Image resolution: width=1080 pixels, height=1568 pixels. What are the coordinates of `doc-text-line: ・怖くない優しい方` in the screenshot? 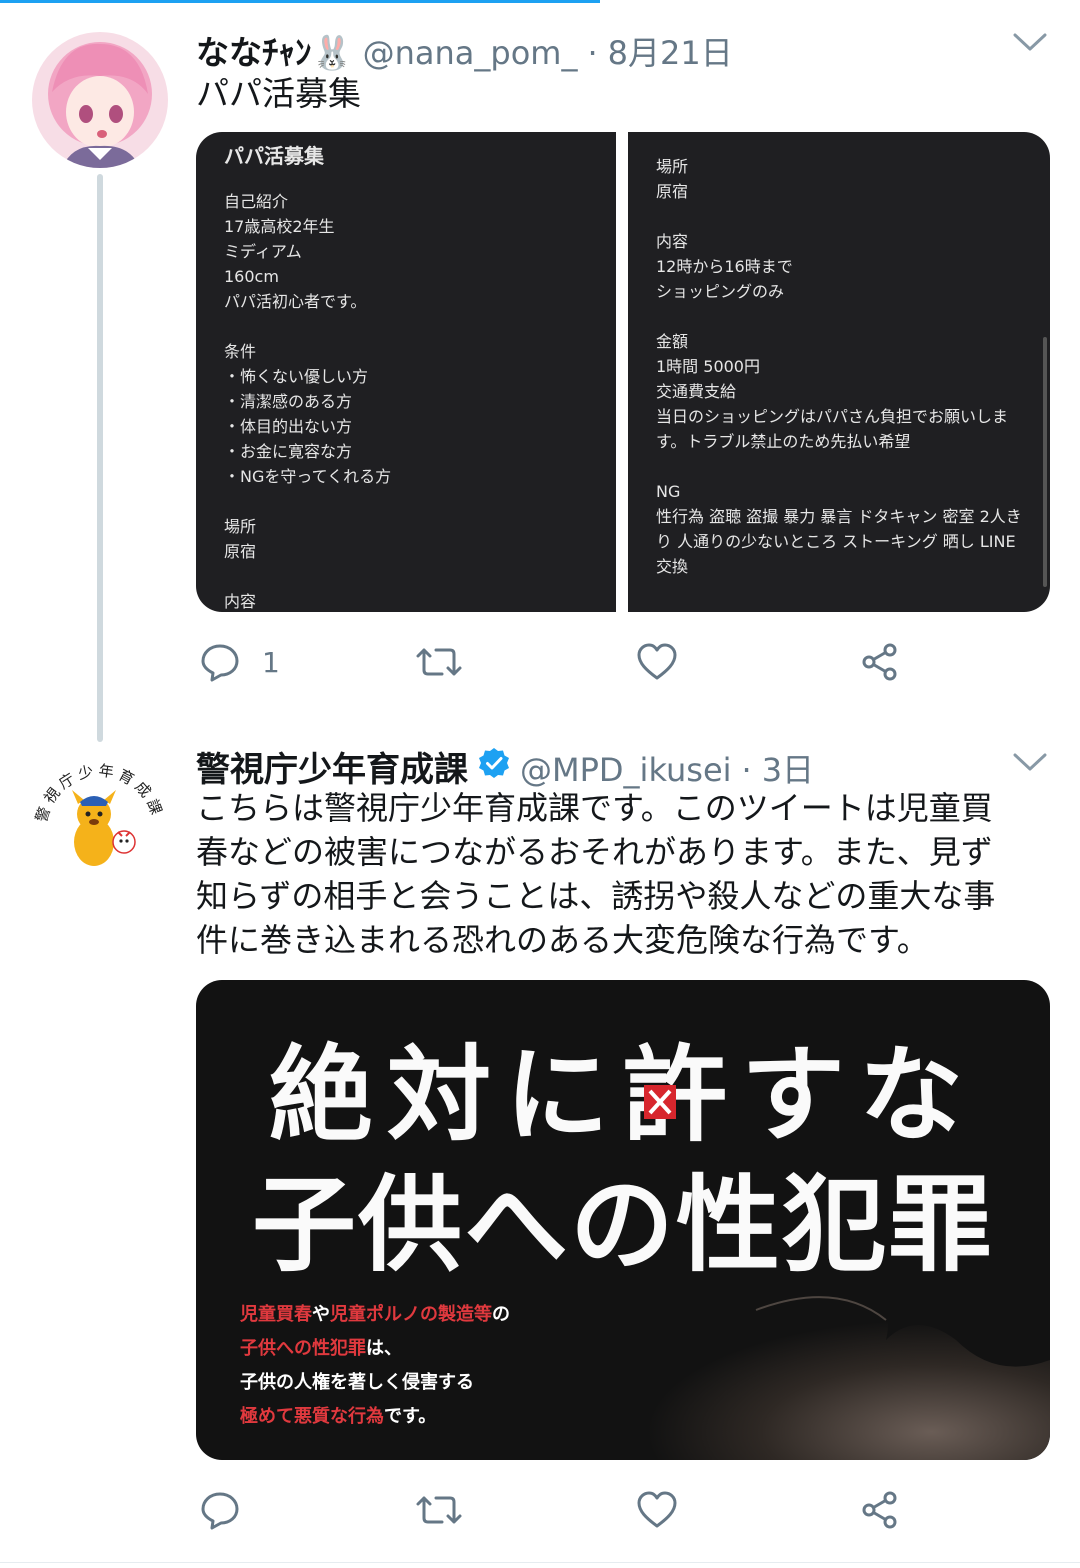 It's located at (296, 376).